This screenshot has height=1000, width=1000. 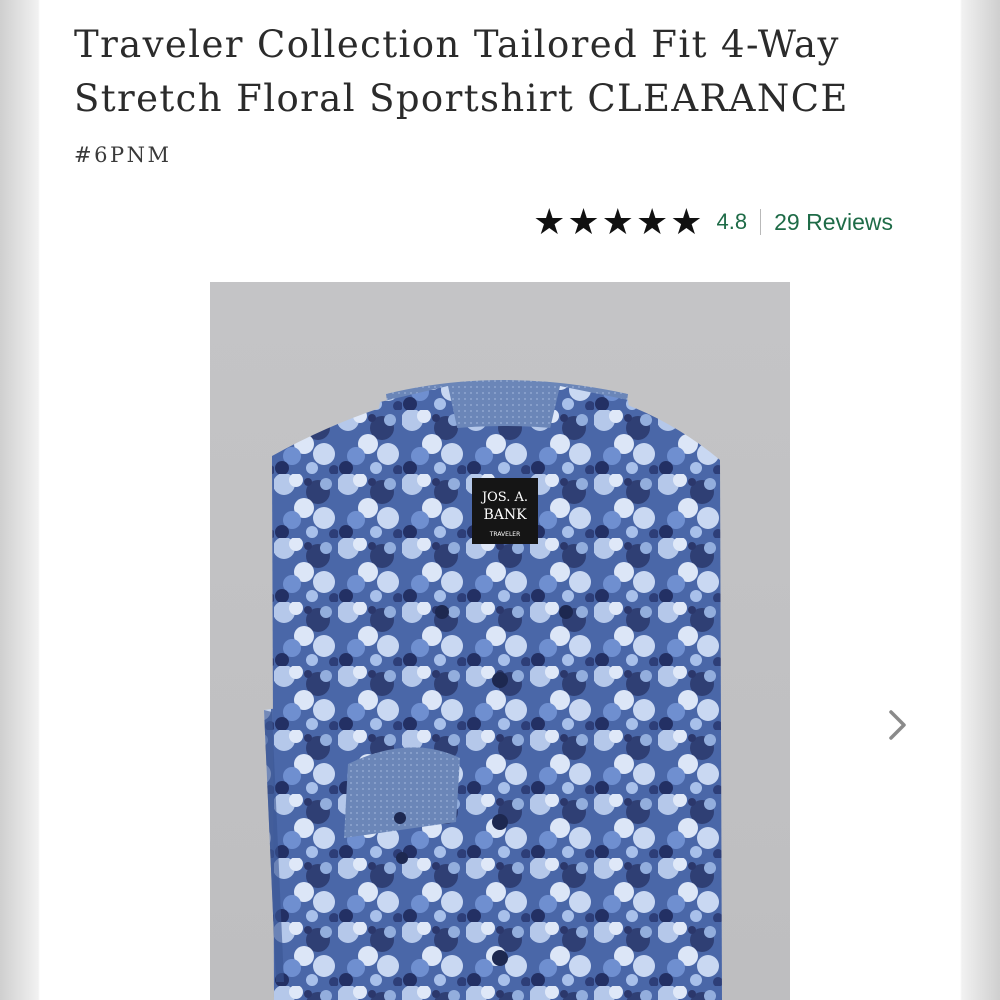 What do you see at coordinates (505, 534) in the screenshot?
I see `brand-label-text: TRAVELER` at bounding box center [505, 534].